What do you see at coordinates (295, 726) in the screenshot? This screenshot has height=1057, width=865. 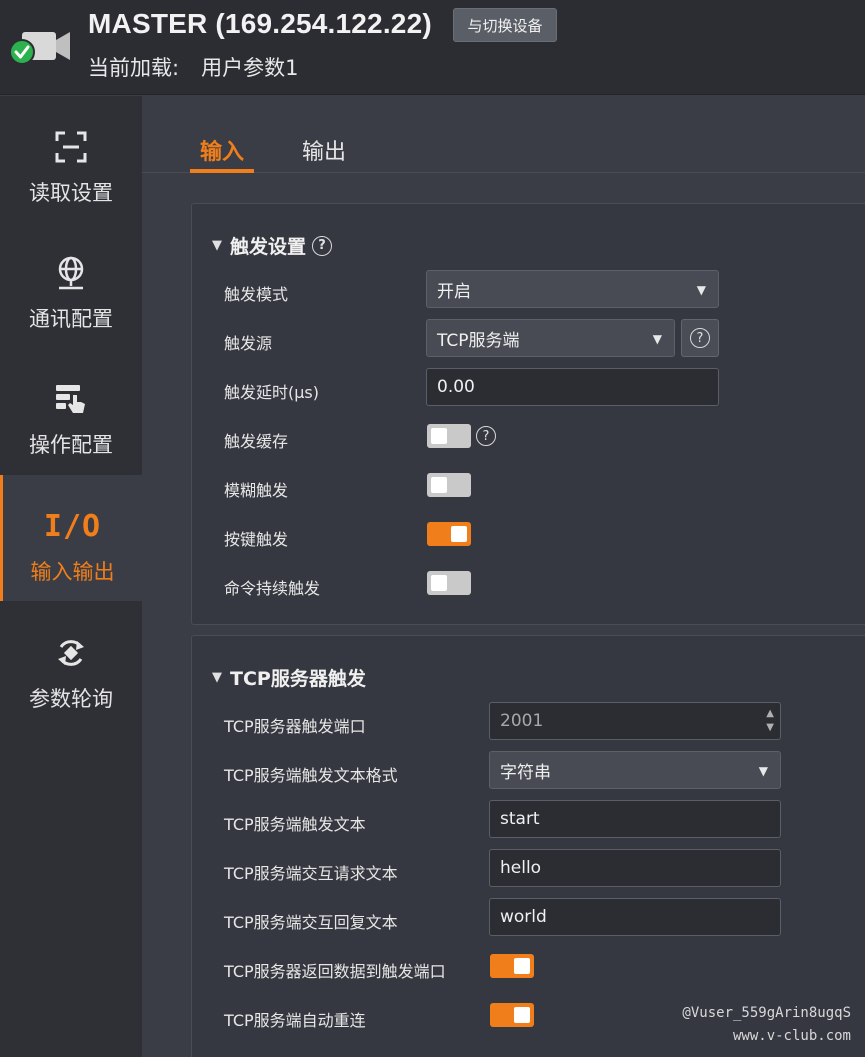 I see `tcp-port-label: TCP服务器触发端口` at bounding box center [295, 726].